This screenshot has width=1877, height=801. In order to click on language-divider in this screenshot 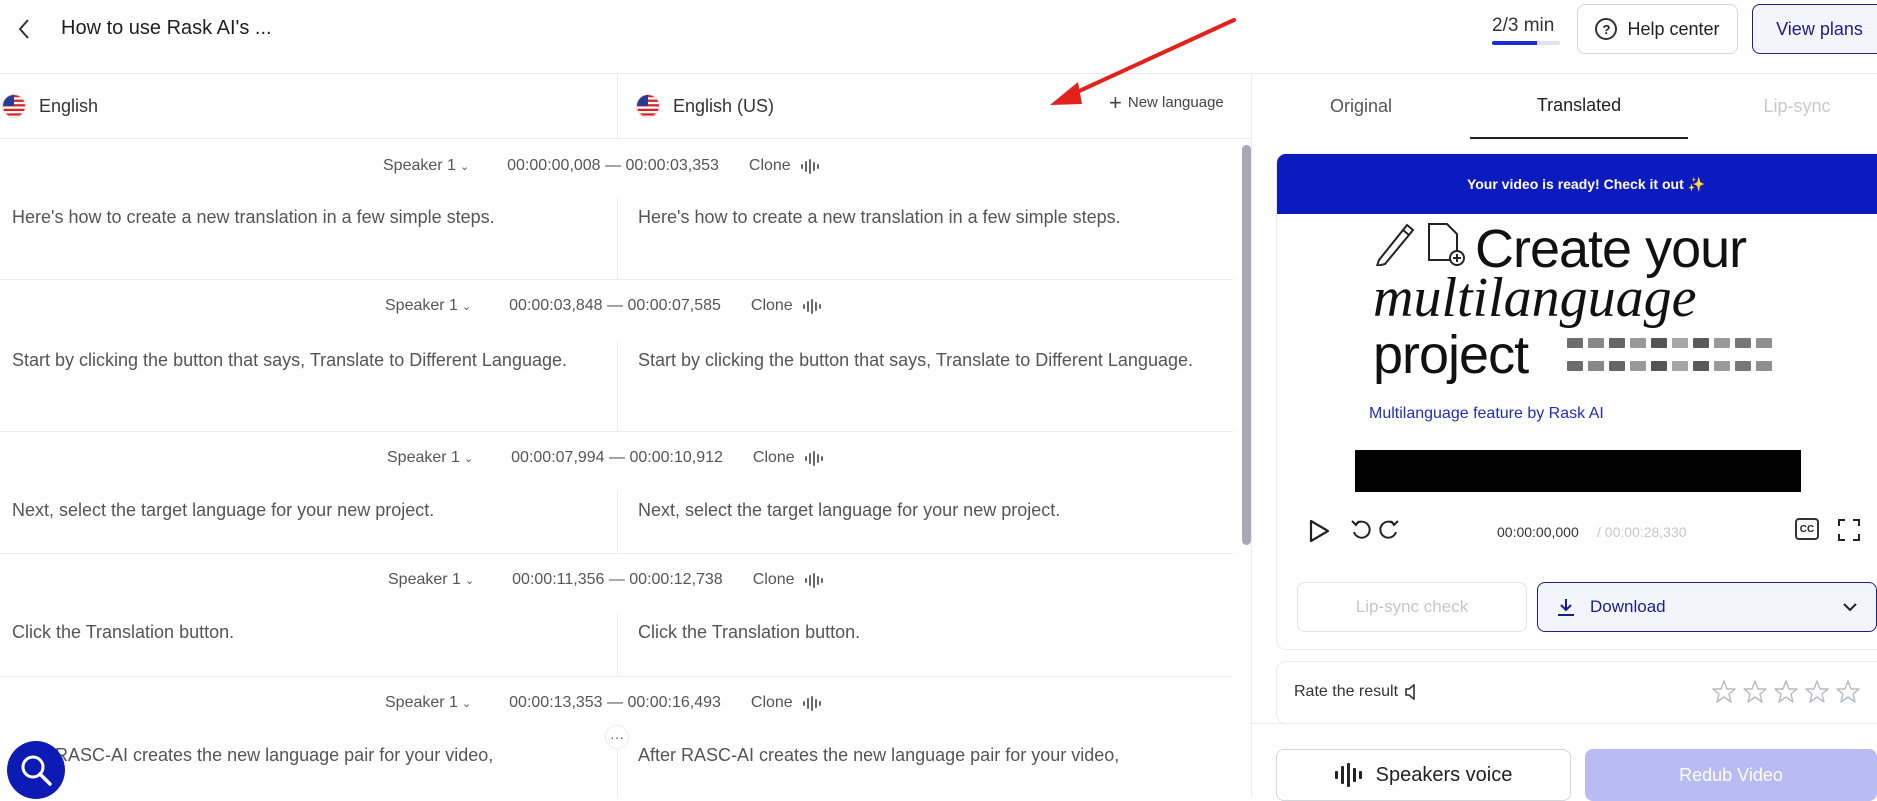, I will do `click(617, 106)`.